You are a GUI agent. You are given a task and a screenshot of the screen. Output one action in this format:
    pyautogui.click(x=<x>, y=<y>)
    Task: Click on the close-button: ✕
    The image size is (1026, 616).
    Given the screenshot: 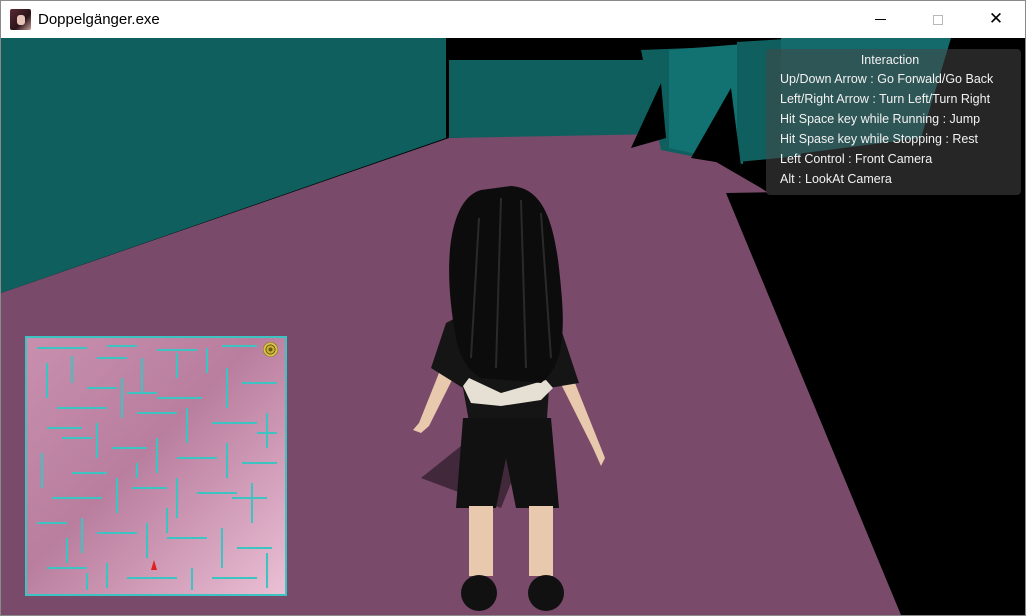 What is the action you would take?
    pyautogui.click(x=996, y=19)
    